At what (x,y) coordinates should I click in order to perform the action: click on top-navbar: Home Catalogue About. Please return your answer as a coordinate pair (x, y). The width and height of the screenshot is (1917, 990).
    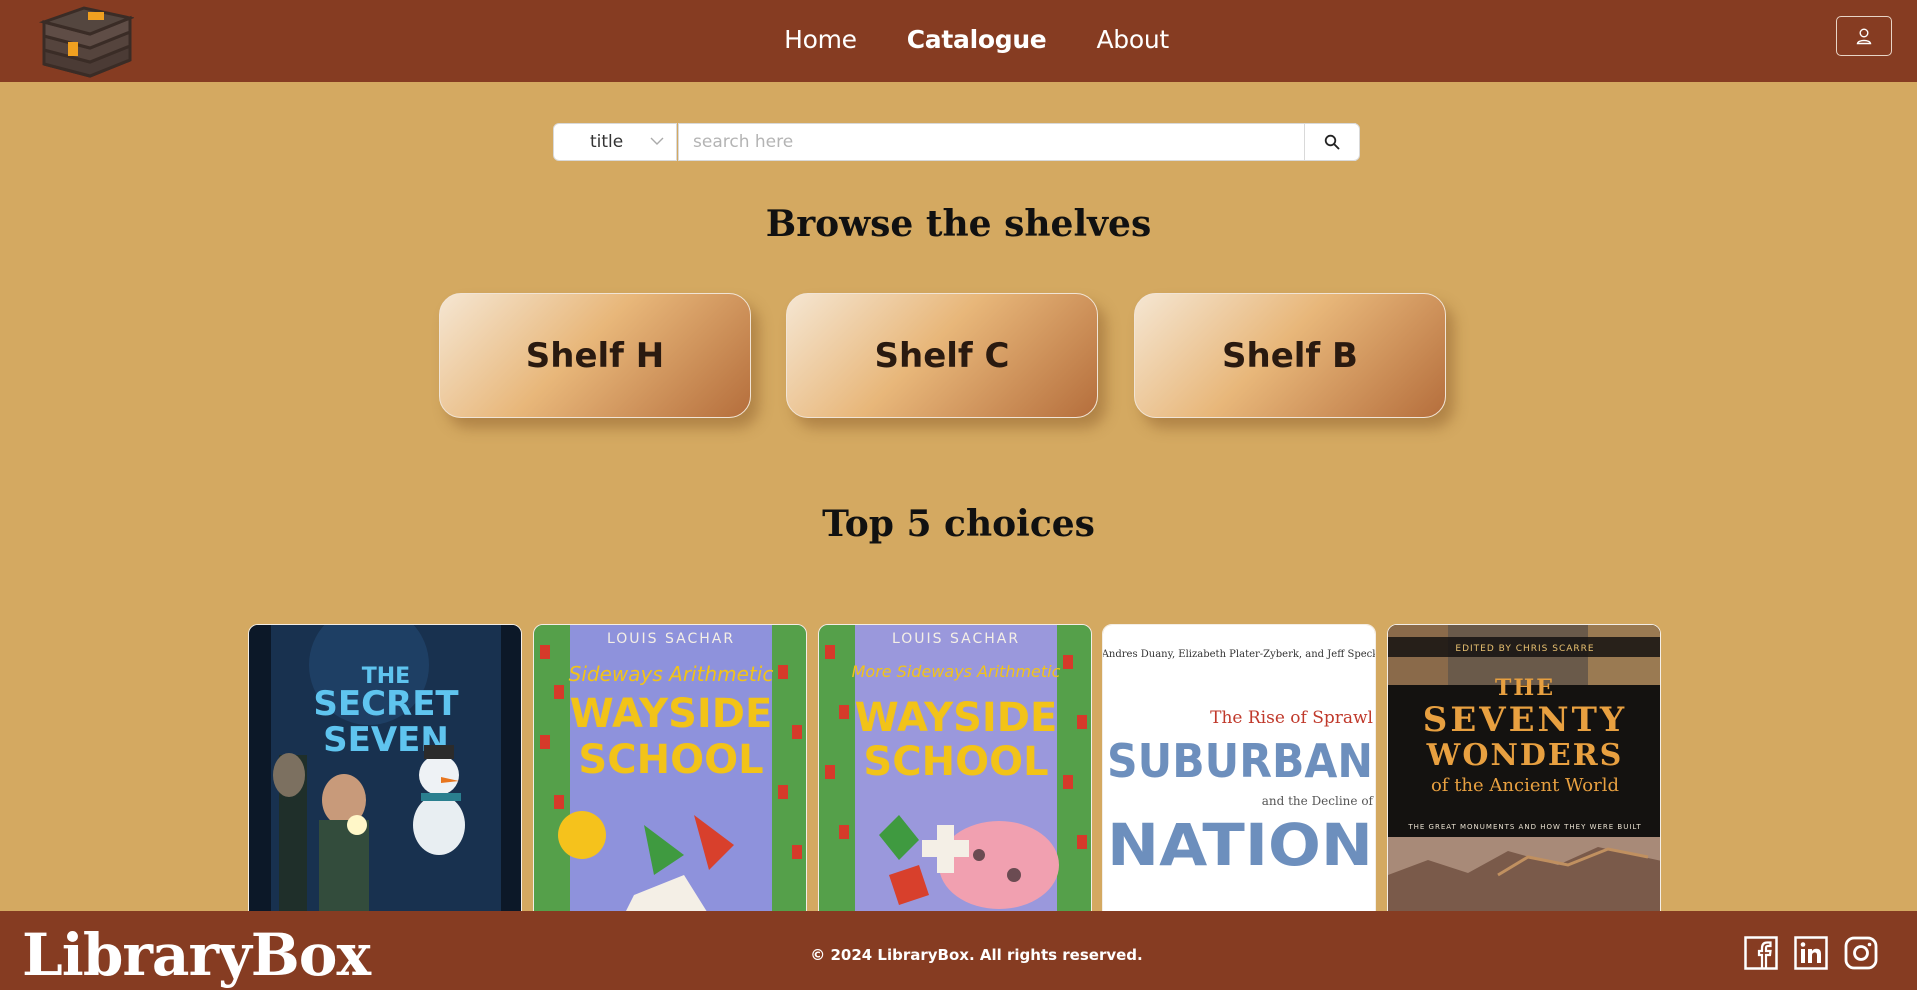
    Looking at the image, I should click on (958, 41).